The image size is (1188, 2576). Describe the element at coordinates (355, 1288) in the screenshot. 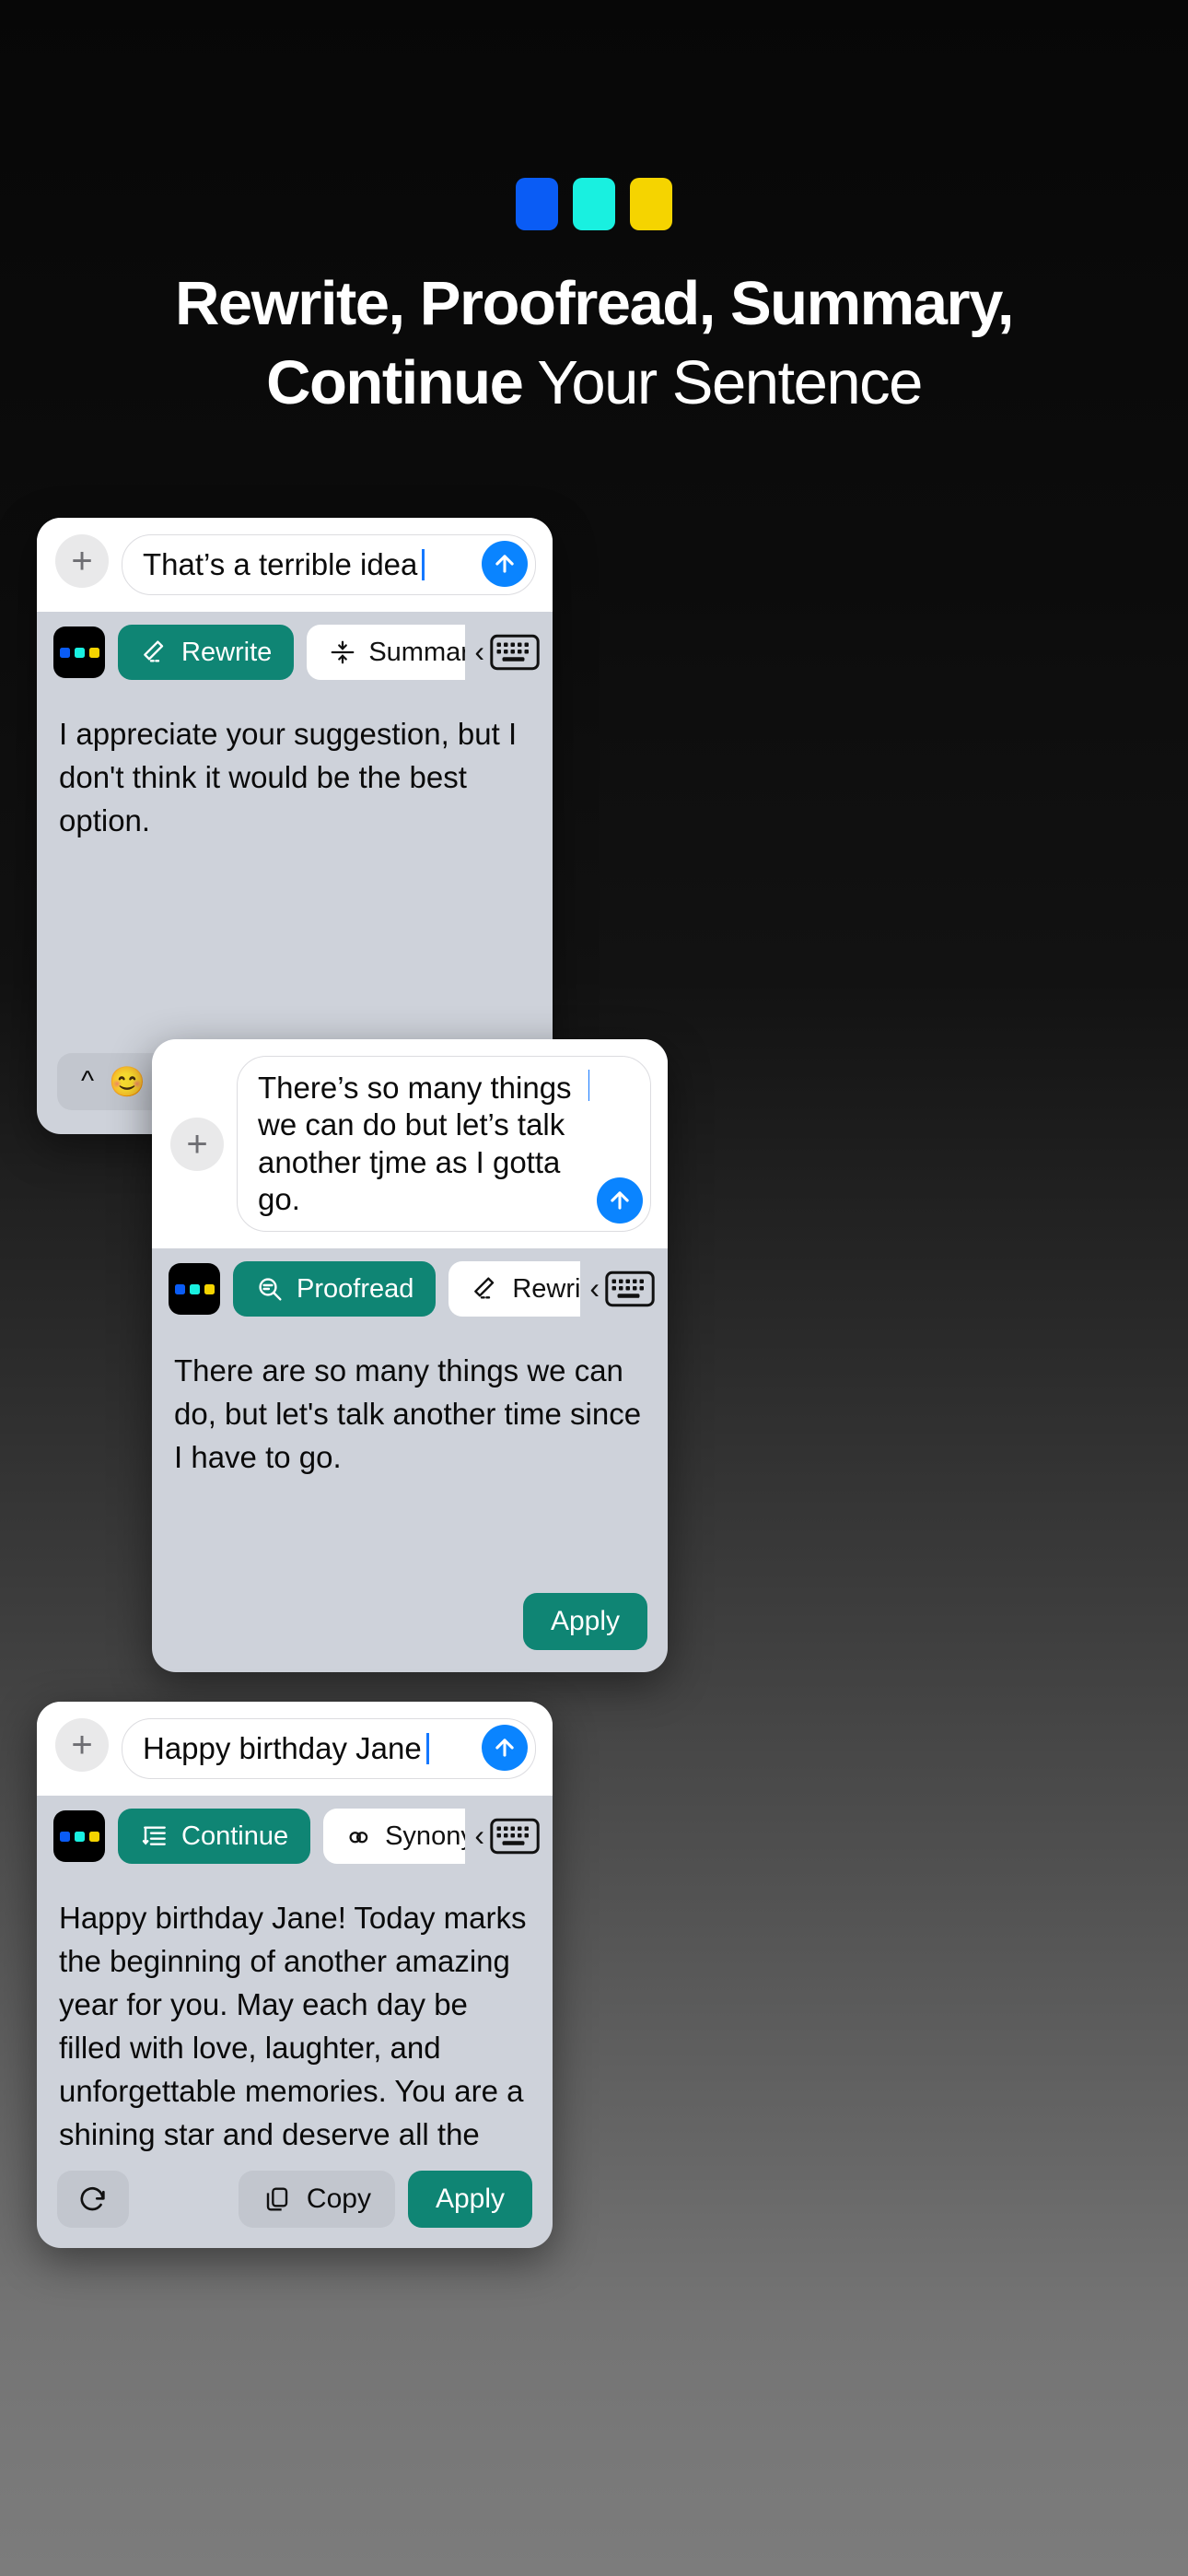

I see `chip-proofread-label: Proofread` at that location.